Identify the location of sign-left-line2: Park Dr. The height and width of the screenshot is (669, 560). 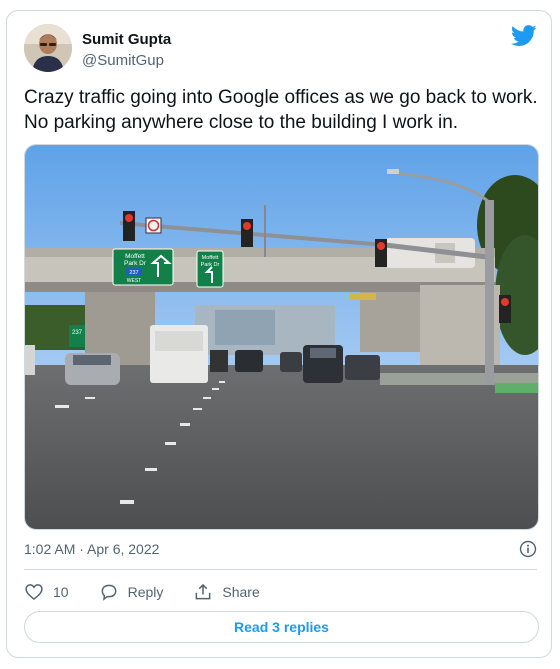
(135, 263).